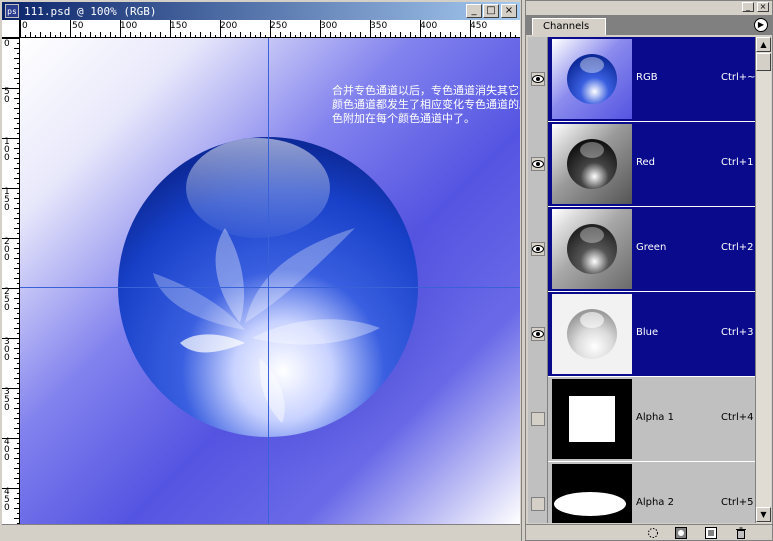  What do you see at coordinates (737, 417) in the screenshot?
I see `channel-shortcut: Ctrl+4` at bounding box center [737, 417].